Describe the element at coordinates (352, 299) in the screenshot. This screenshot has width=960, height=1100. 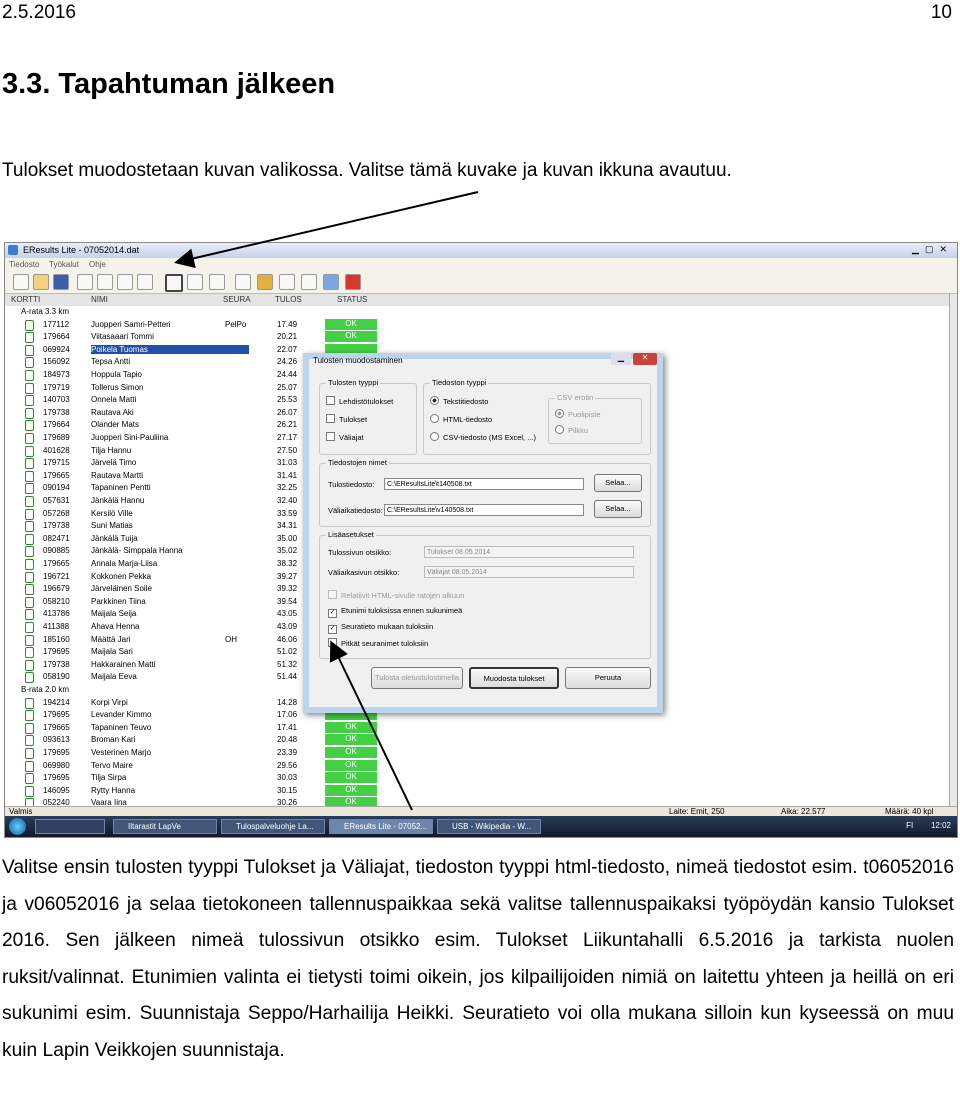
I see `col-status: STATUS` at that location.